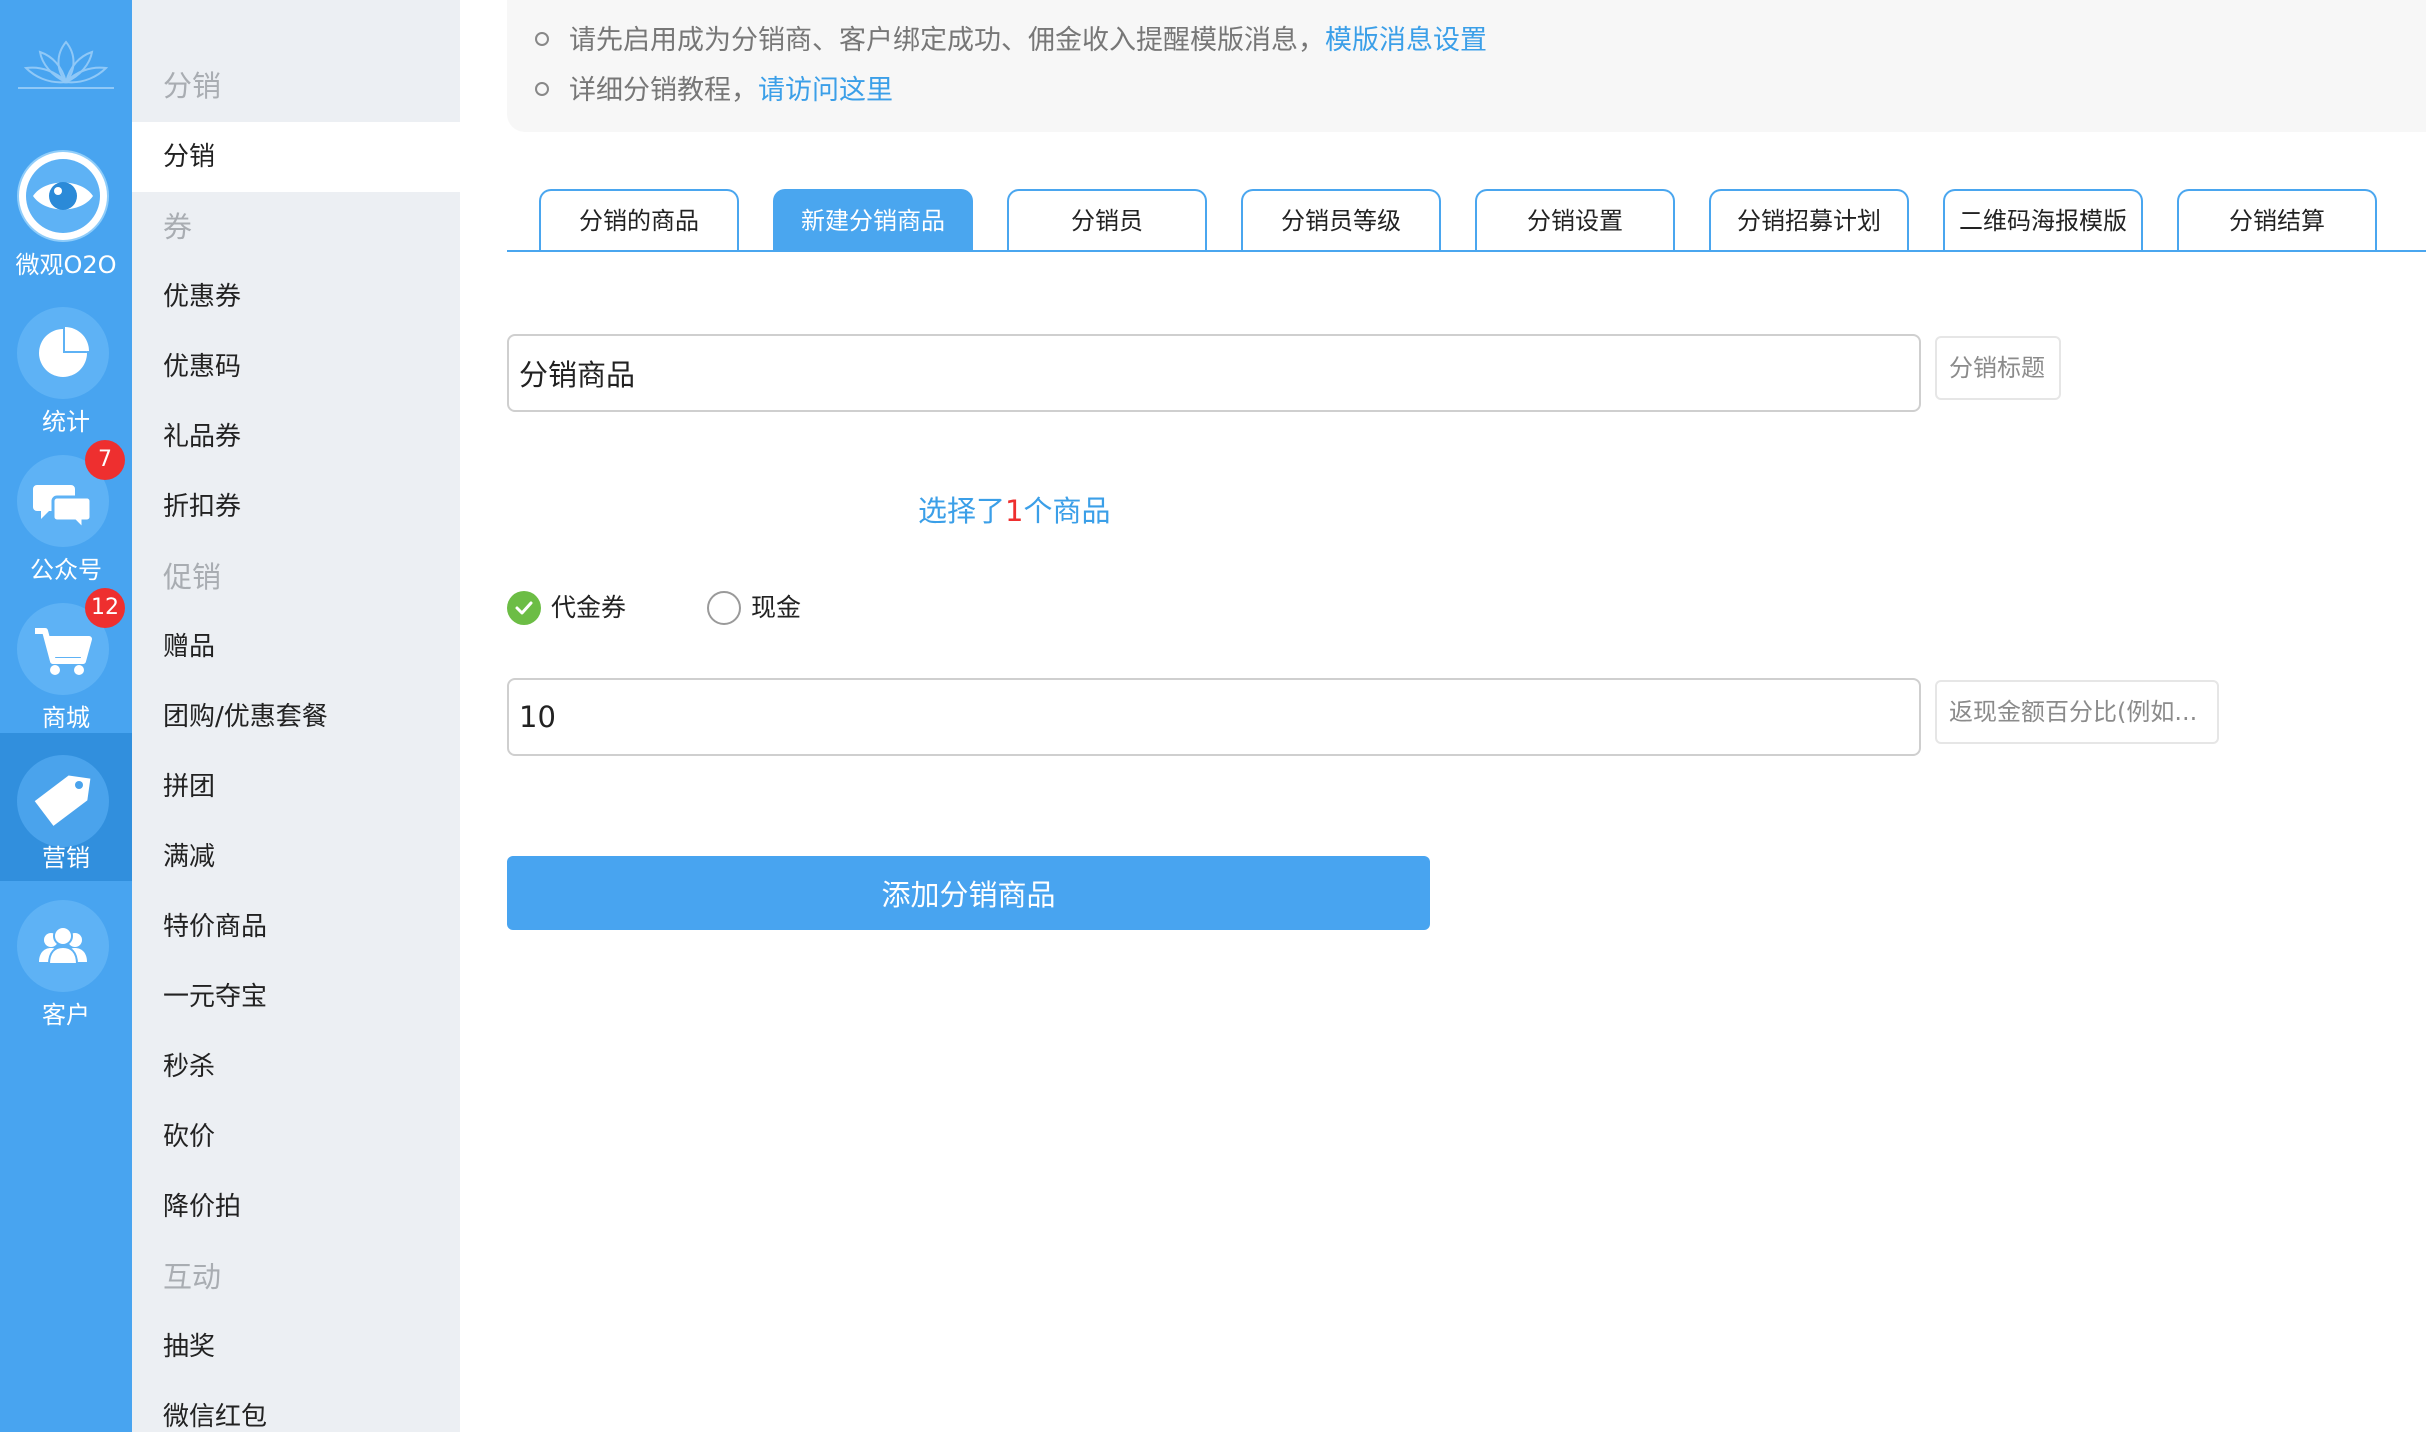 This screenshot has height=1432, width=2426. Describe the element at coordinates (189, 1137) in the screenshot. I see `submenu-item-label: 砍价` at that location.